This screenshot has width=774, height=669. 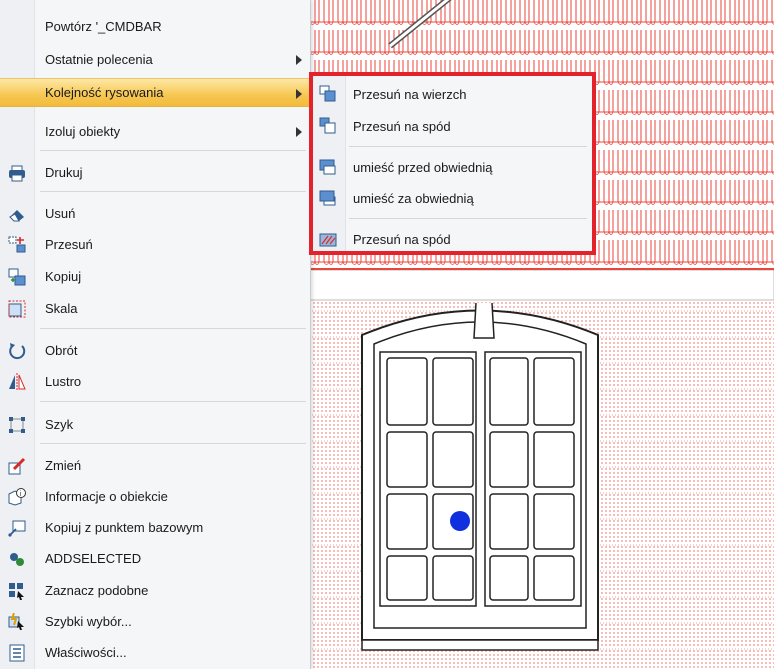 What do you see at coordinates (83, 131) in the screenshot?
I see `menu-item-label: Izoluj obiekty` at bounding box center [83, 131].